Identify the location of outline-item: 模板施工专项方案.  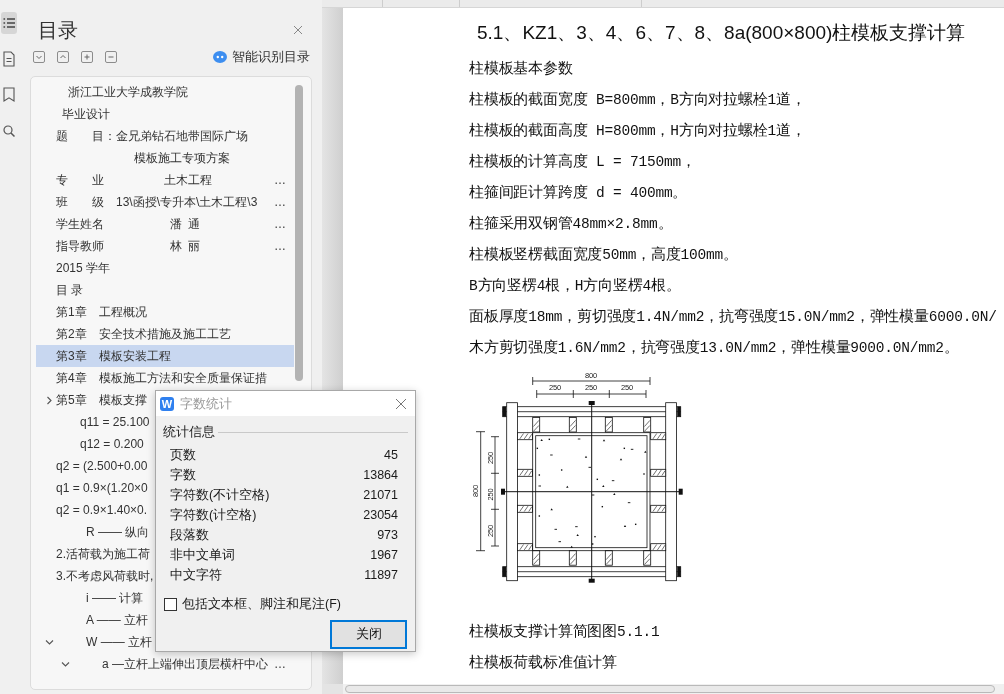
(133, 158).